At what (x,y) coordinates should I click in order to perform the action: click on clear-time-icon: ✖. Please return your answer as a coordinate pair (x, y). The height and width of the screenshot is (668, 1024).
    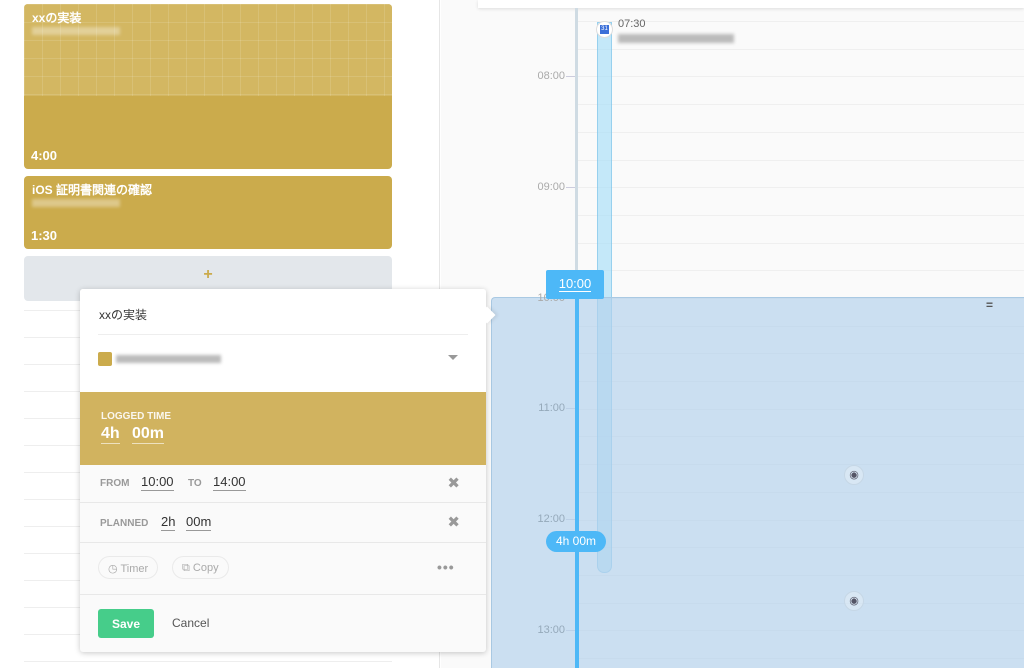
    Looking at the image, I should click on (453, 483).